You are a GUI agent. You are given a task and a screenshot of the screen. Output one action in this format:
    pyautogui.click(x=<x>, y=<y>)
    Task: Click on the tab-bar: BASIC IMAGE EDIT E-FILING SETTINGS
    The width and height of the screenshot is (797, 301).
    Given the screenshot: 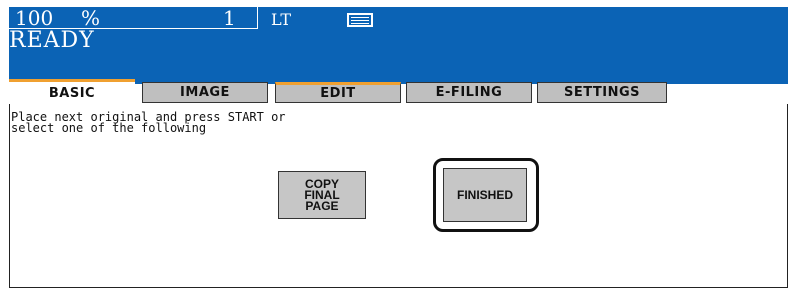 What is the action you would take?
    pyautogui.click(x=398, y=92)
    